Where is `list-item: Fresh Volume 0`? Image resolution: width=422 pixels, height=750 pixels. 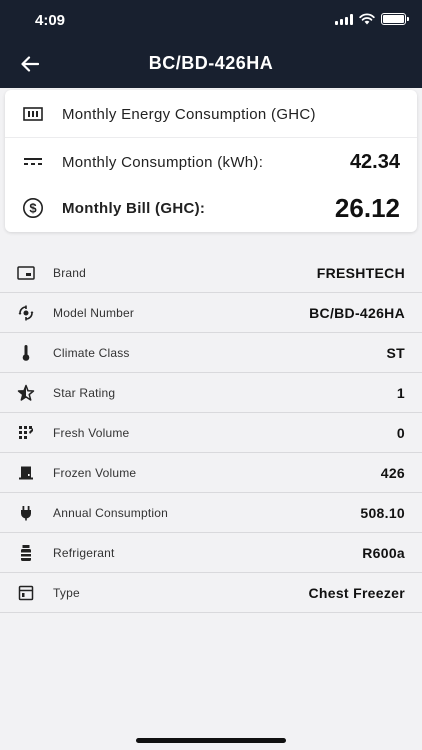 list-item: Fresh Volume 0 is located at coordinates (211, 433).